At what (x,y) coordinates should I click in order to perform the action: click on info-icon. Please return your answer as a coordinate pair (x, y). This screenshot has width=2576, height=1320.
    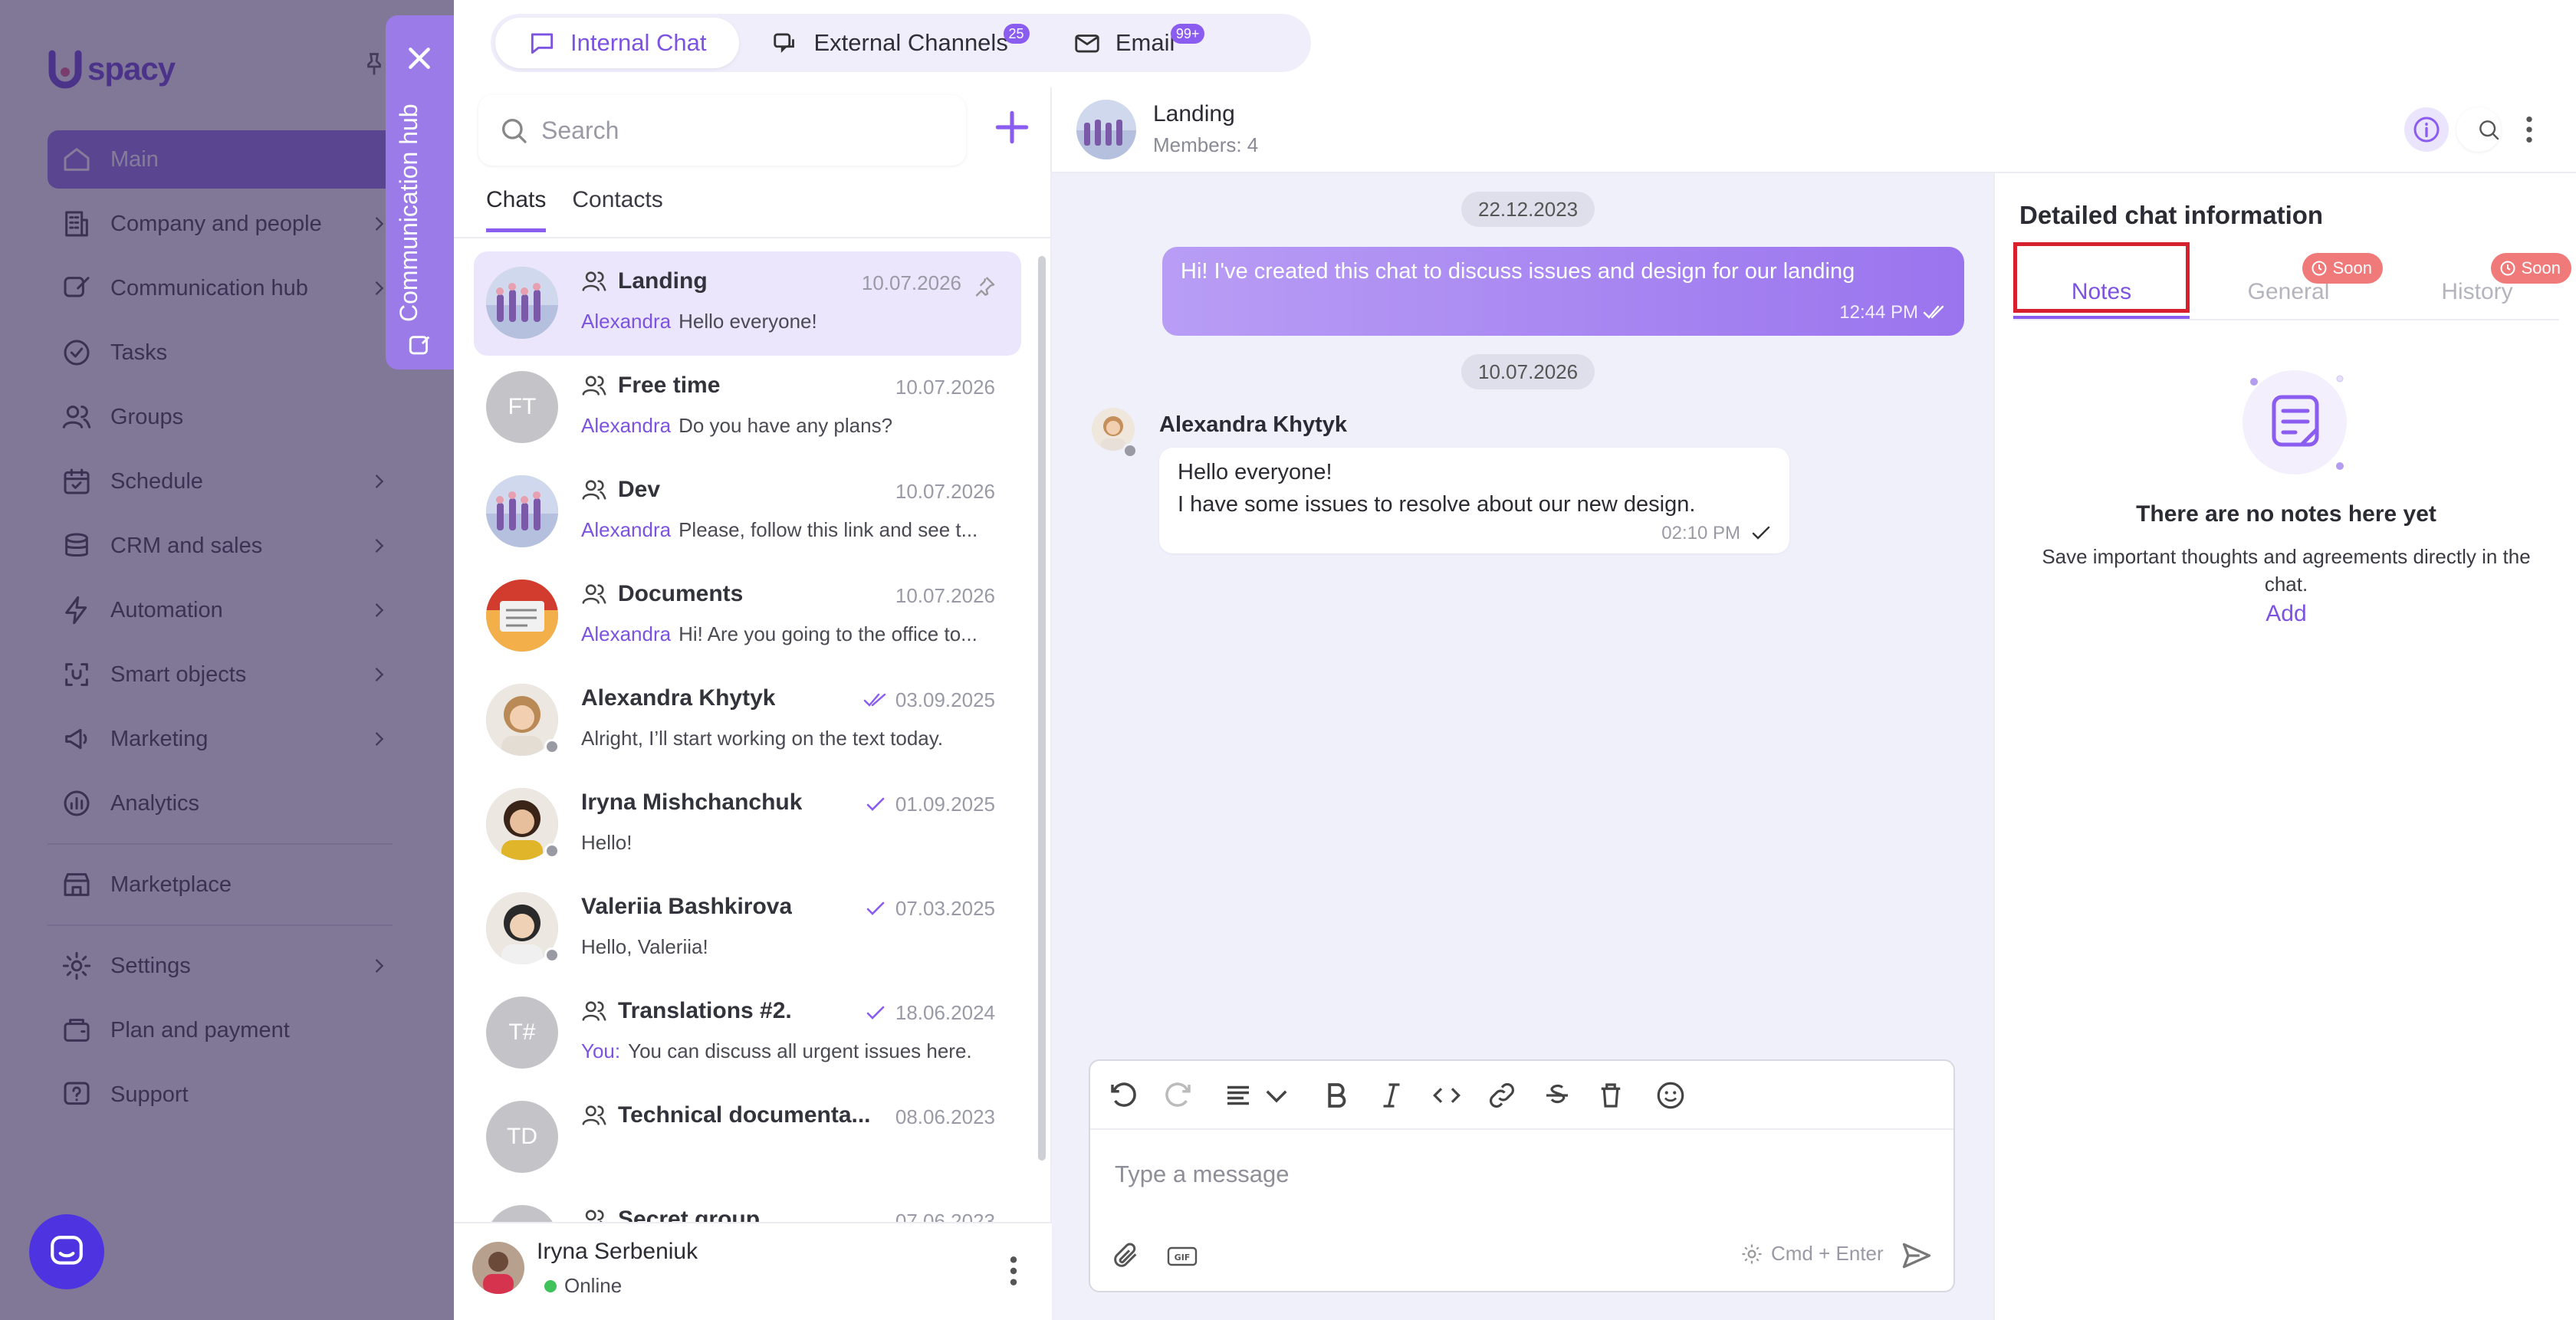
    Looking at the image, I should click on (2426, 130).